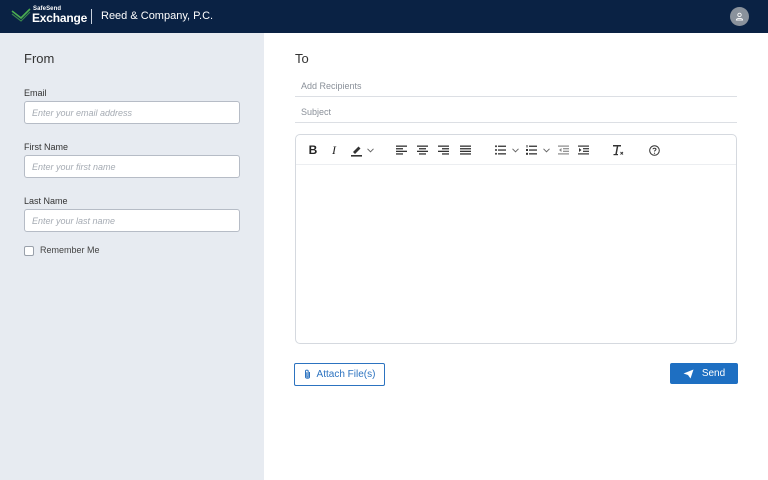 The height and width of the screenshot is (480, 768). I want to click on brand-name: Exchange, so click(60, 18).